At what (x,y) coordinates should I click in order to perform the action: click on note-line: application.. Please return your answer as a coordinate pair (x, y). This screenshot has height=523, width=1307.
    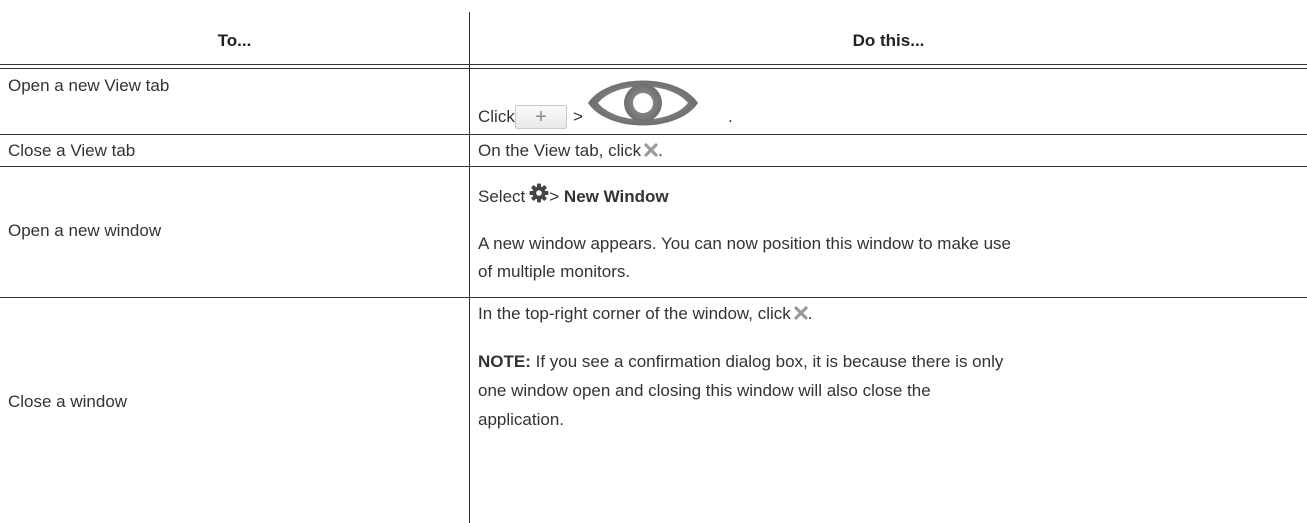
    Looking at the image, I should click on (521, 419).